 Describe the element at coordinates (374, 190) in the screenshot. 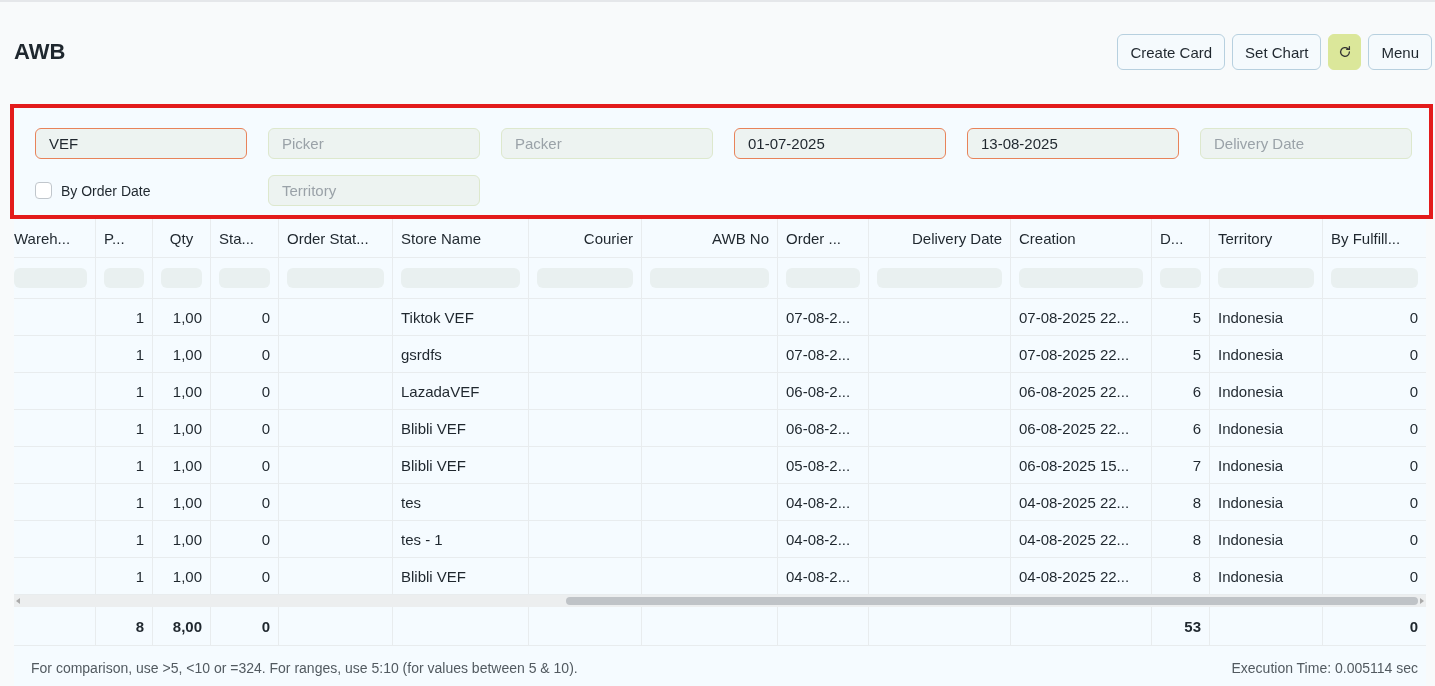

I see `filter-field: Territory` at that location.